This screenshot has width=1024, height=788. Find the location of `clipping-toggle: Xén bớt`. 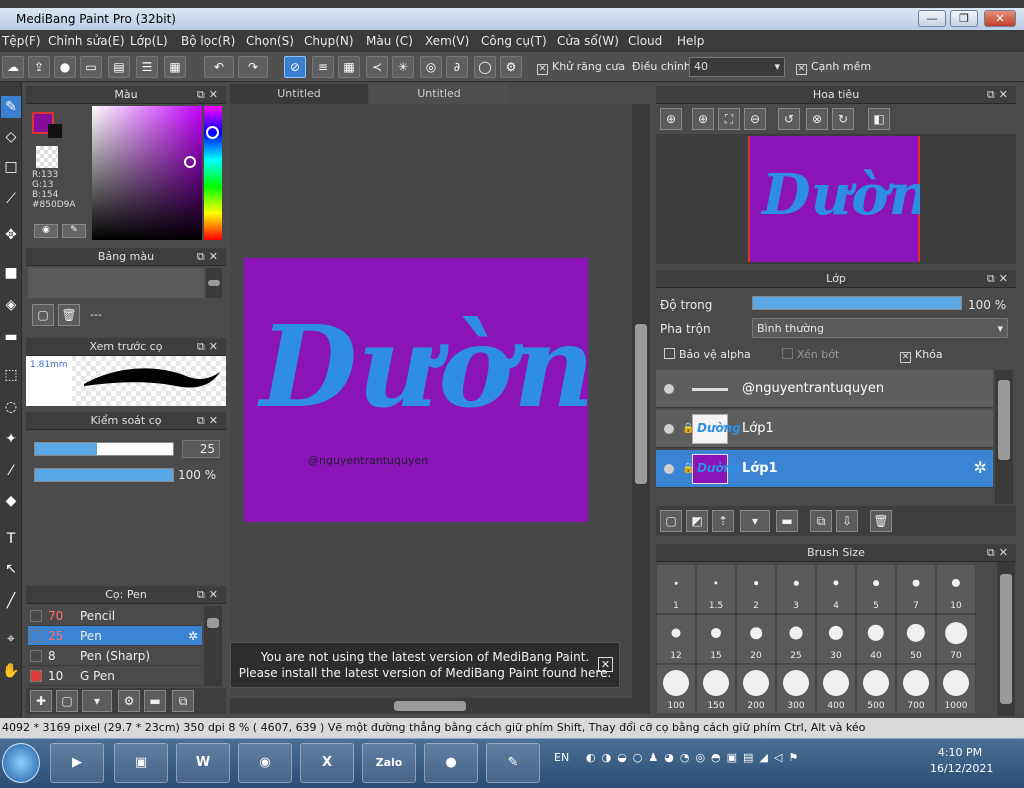

clipping-toggle: Xén bớt is located at coordinates (810, 354).